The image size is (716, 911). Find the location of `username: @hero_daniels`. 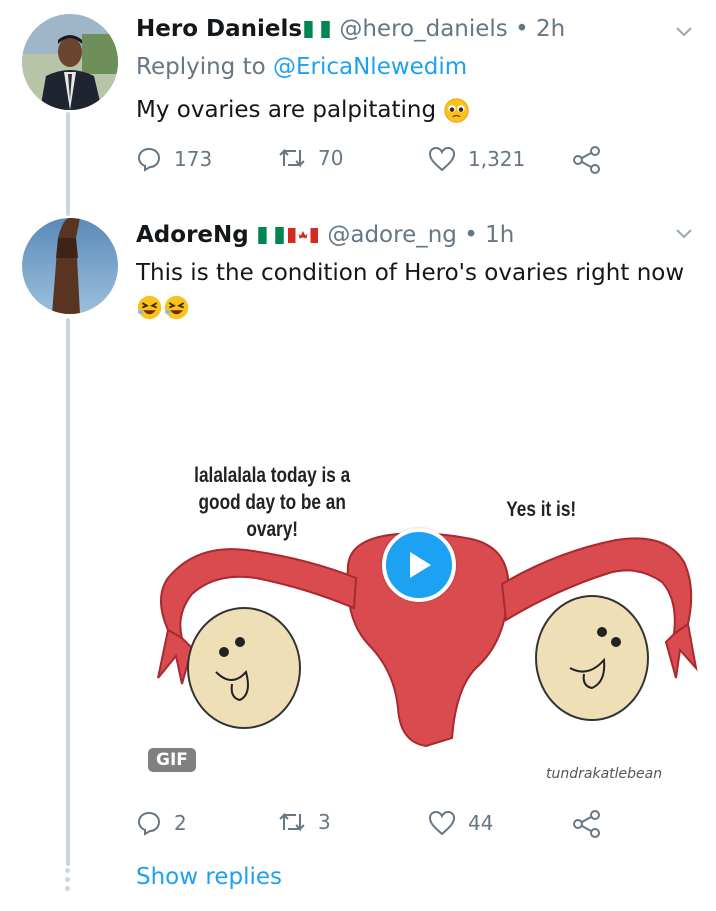

username: @hero_daniels is located at coordinates (423, 29).